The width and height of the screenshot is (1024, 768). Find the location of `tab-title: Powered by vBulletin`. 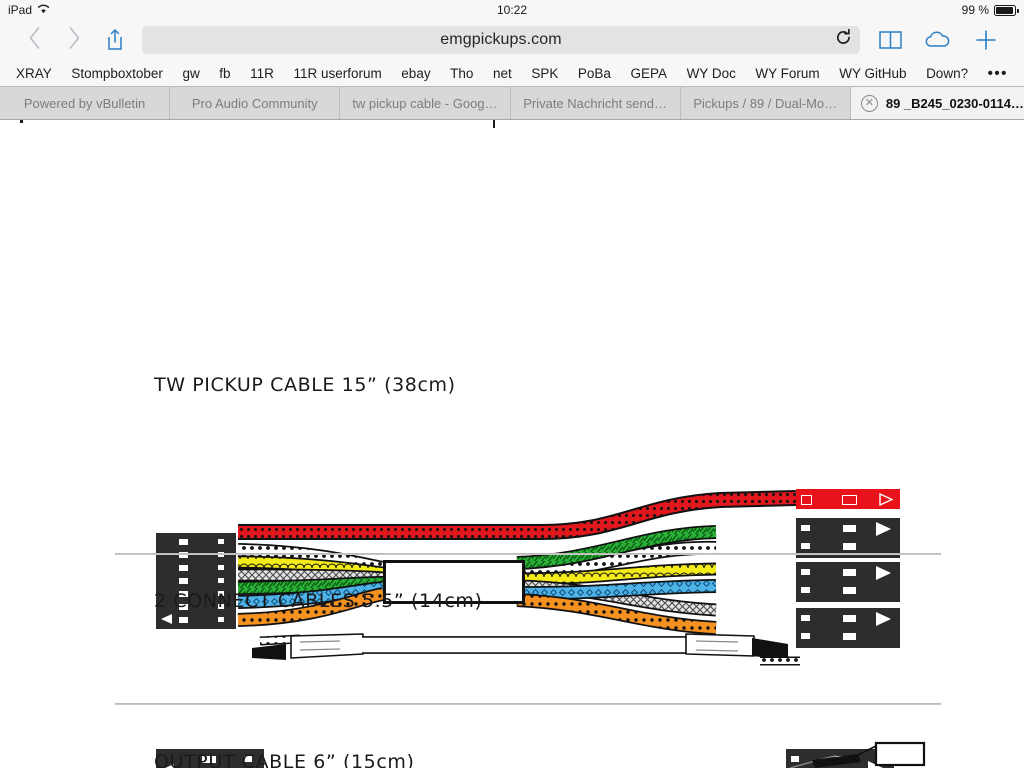

tab-title: Powered by vBulletin is located at coordinates (84, 103).